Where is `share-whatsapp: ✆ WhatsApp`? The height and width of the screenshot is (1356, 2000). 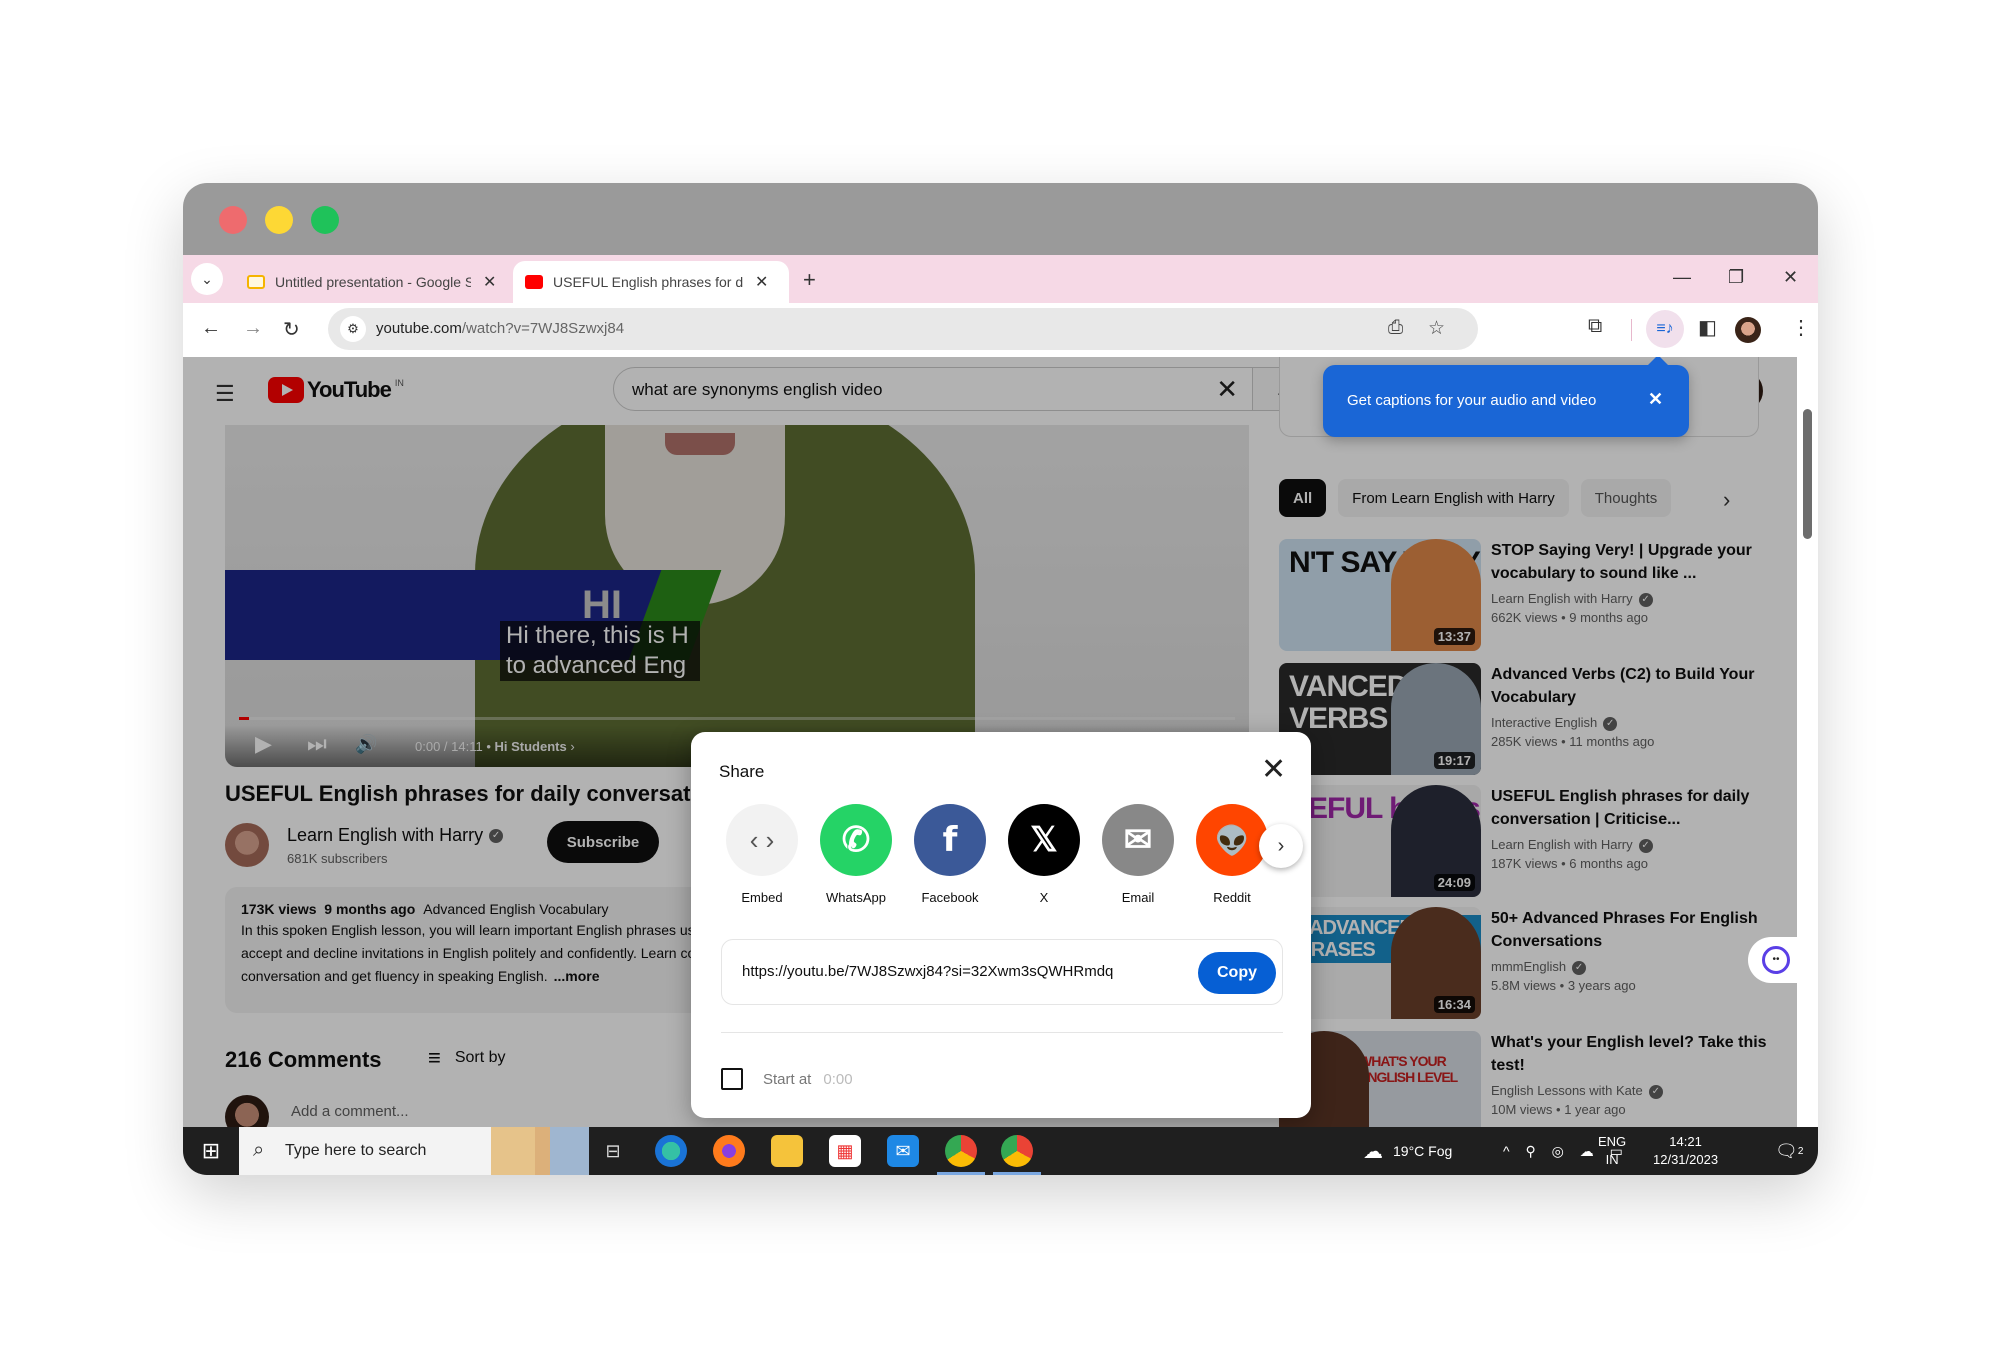
share-whatsapp: ✆ WhatsApp is located at coordinates (856, 854).